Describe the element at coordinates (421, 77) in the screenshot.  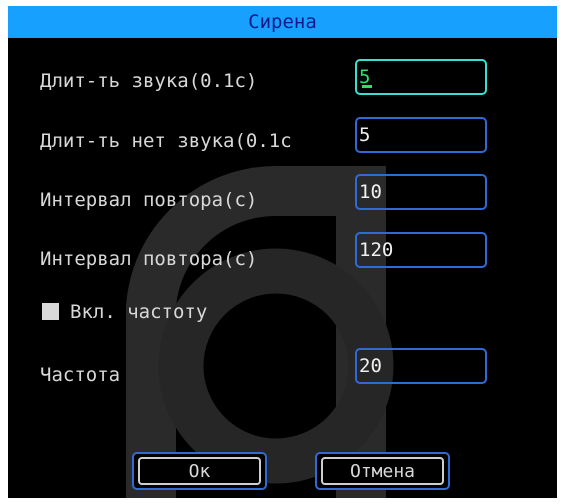
I see `sound-duration-input: 5` at that location.